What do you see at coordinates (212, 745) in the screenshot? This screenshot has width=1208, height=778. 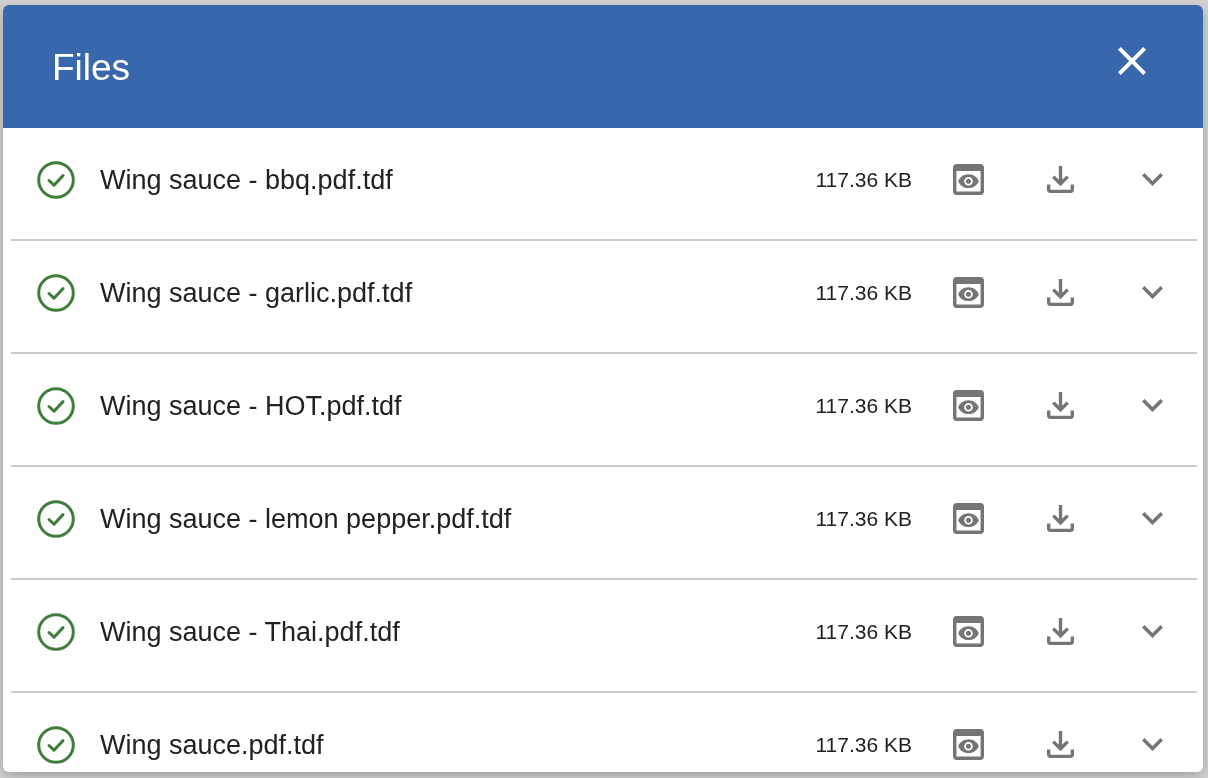 I see `file-name: Wing sauce.pdf.tdf` at bounding box center [212, 745].